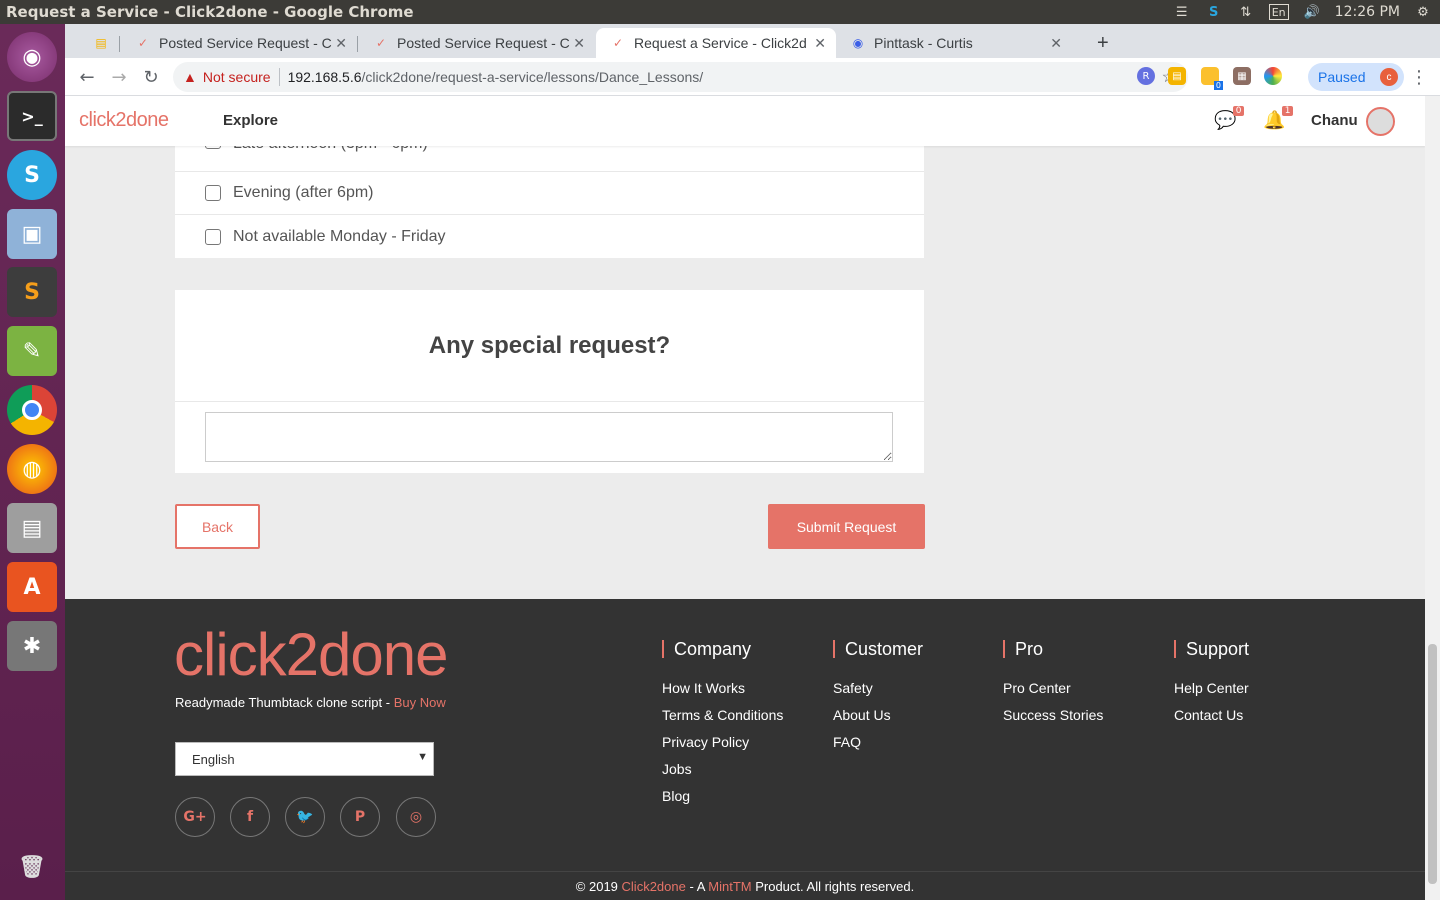  I want to click on page-scrollbar, so click(1432, 498).